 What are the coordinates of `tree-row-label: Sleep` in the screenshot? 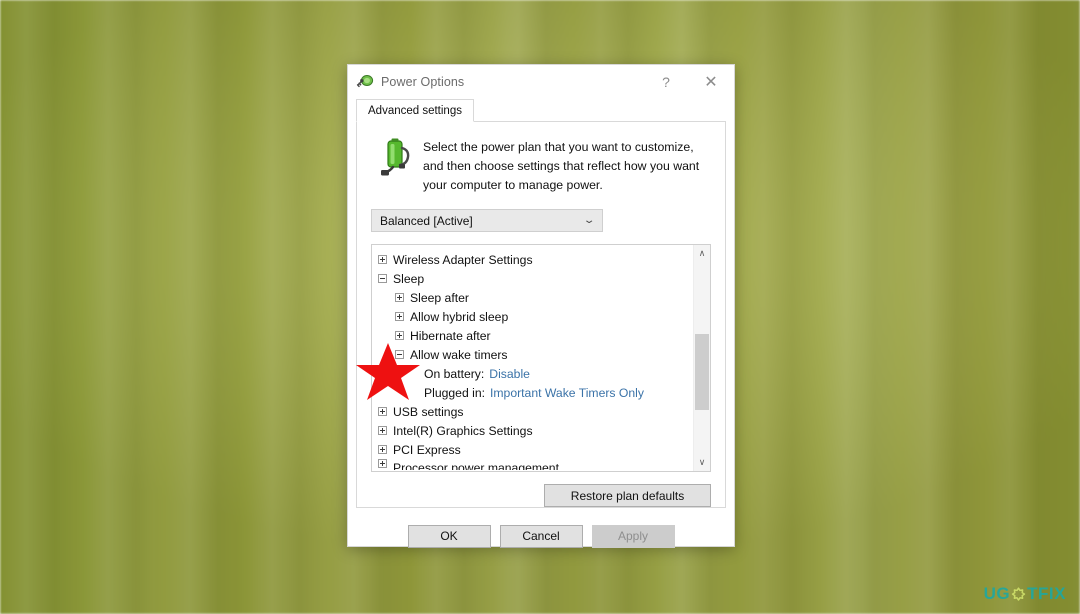 It's located at (409, 278).